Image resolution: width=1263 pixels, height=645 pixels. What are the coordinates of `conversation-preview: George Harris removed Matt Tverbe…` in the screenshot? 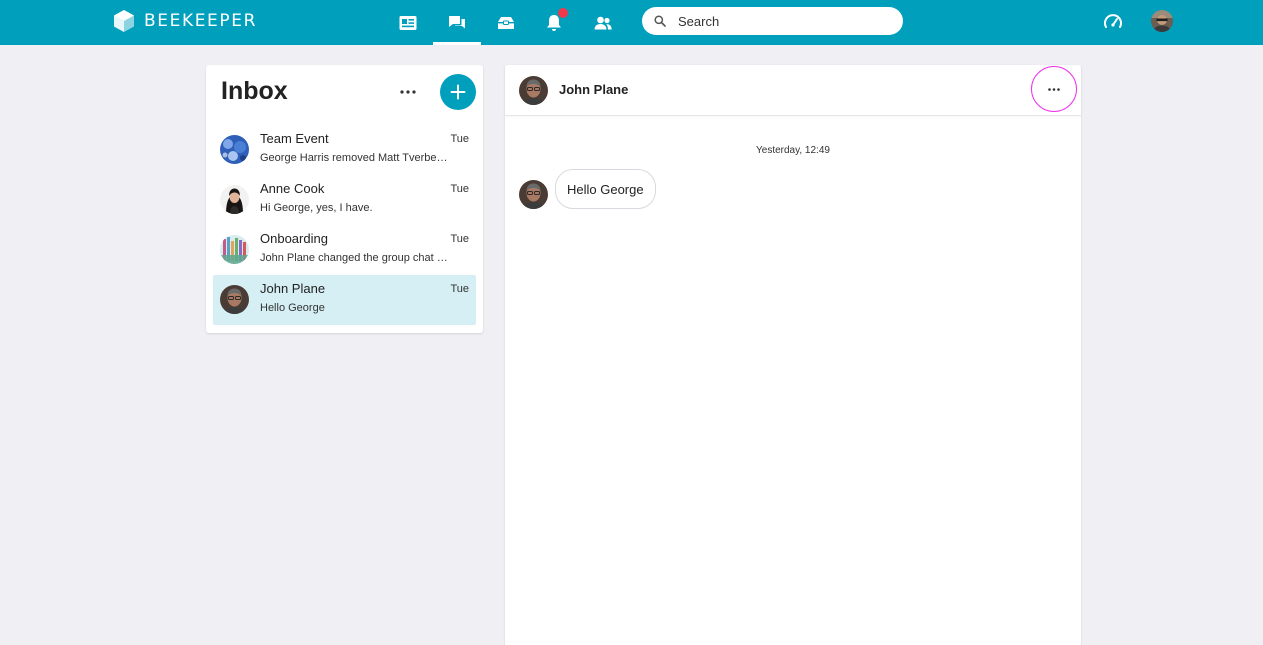 It's located at (354, 158).